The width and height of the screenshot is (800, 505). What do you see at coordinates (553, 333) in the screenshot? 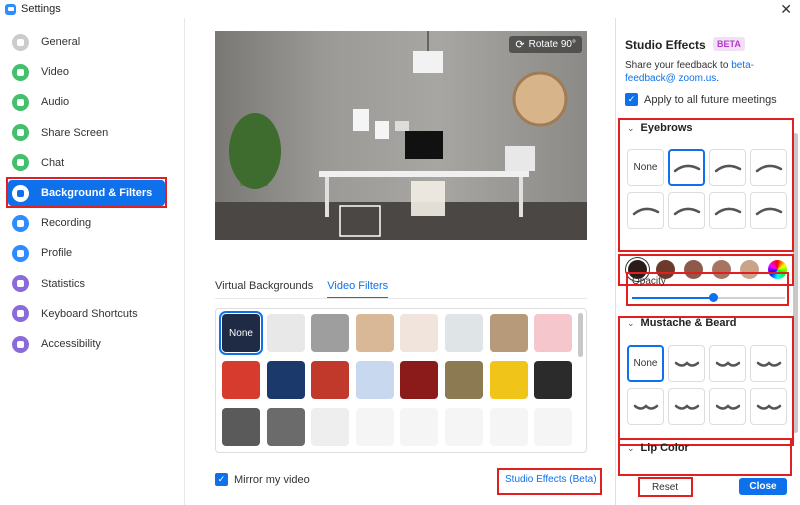
I see `filter-pink` at bounding box center [553, 333].